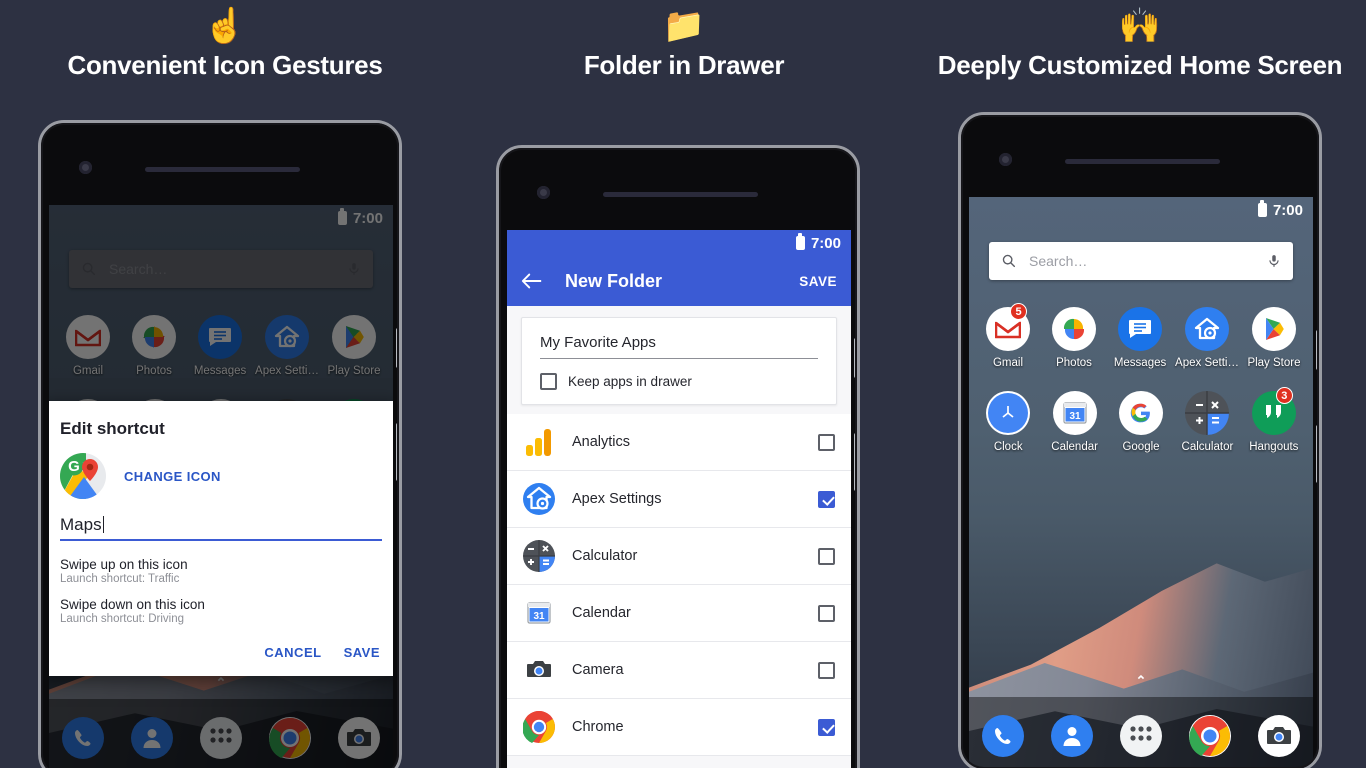 Image resolution: width=1366 pixels, height=768 pixels. I want to click on folder-app-bar: New Folder SAVE, so click(679, 281).